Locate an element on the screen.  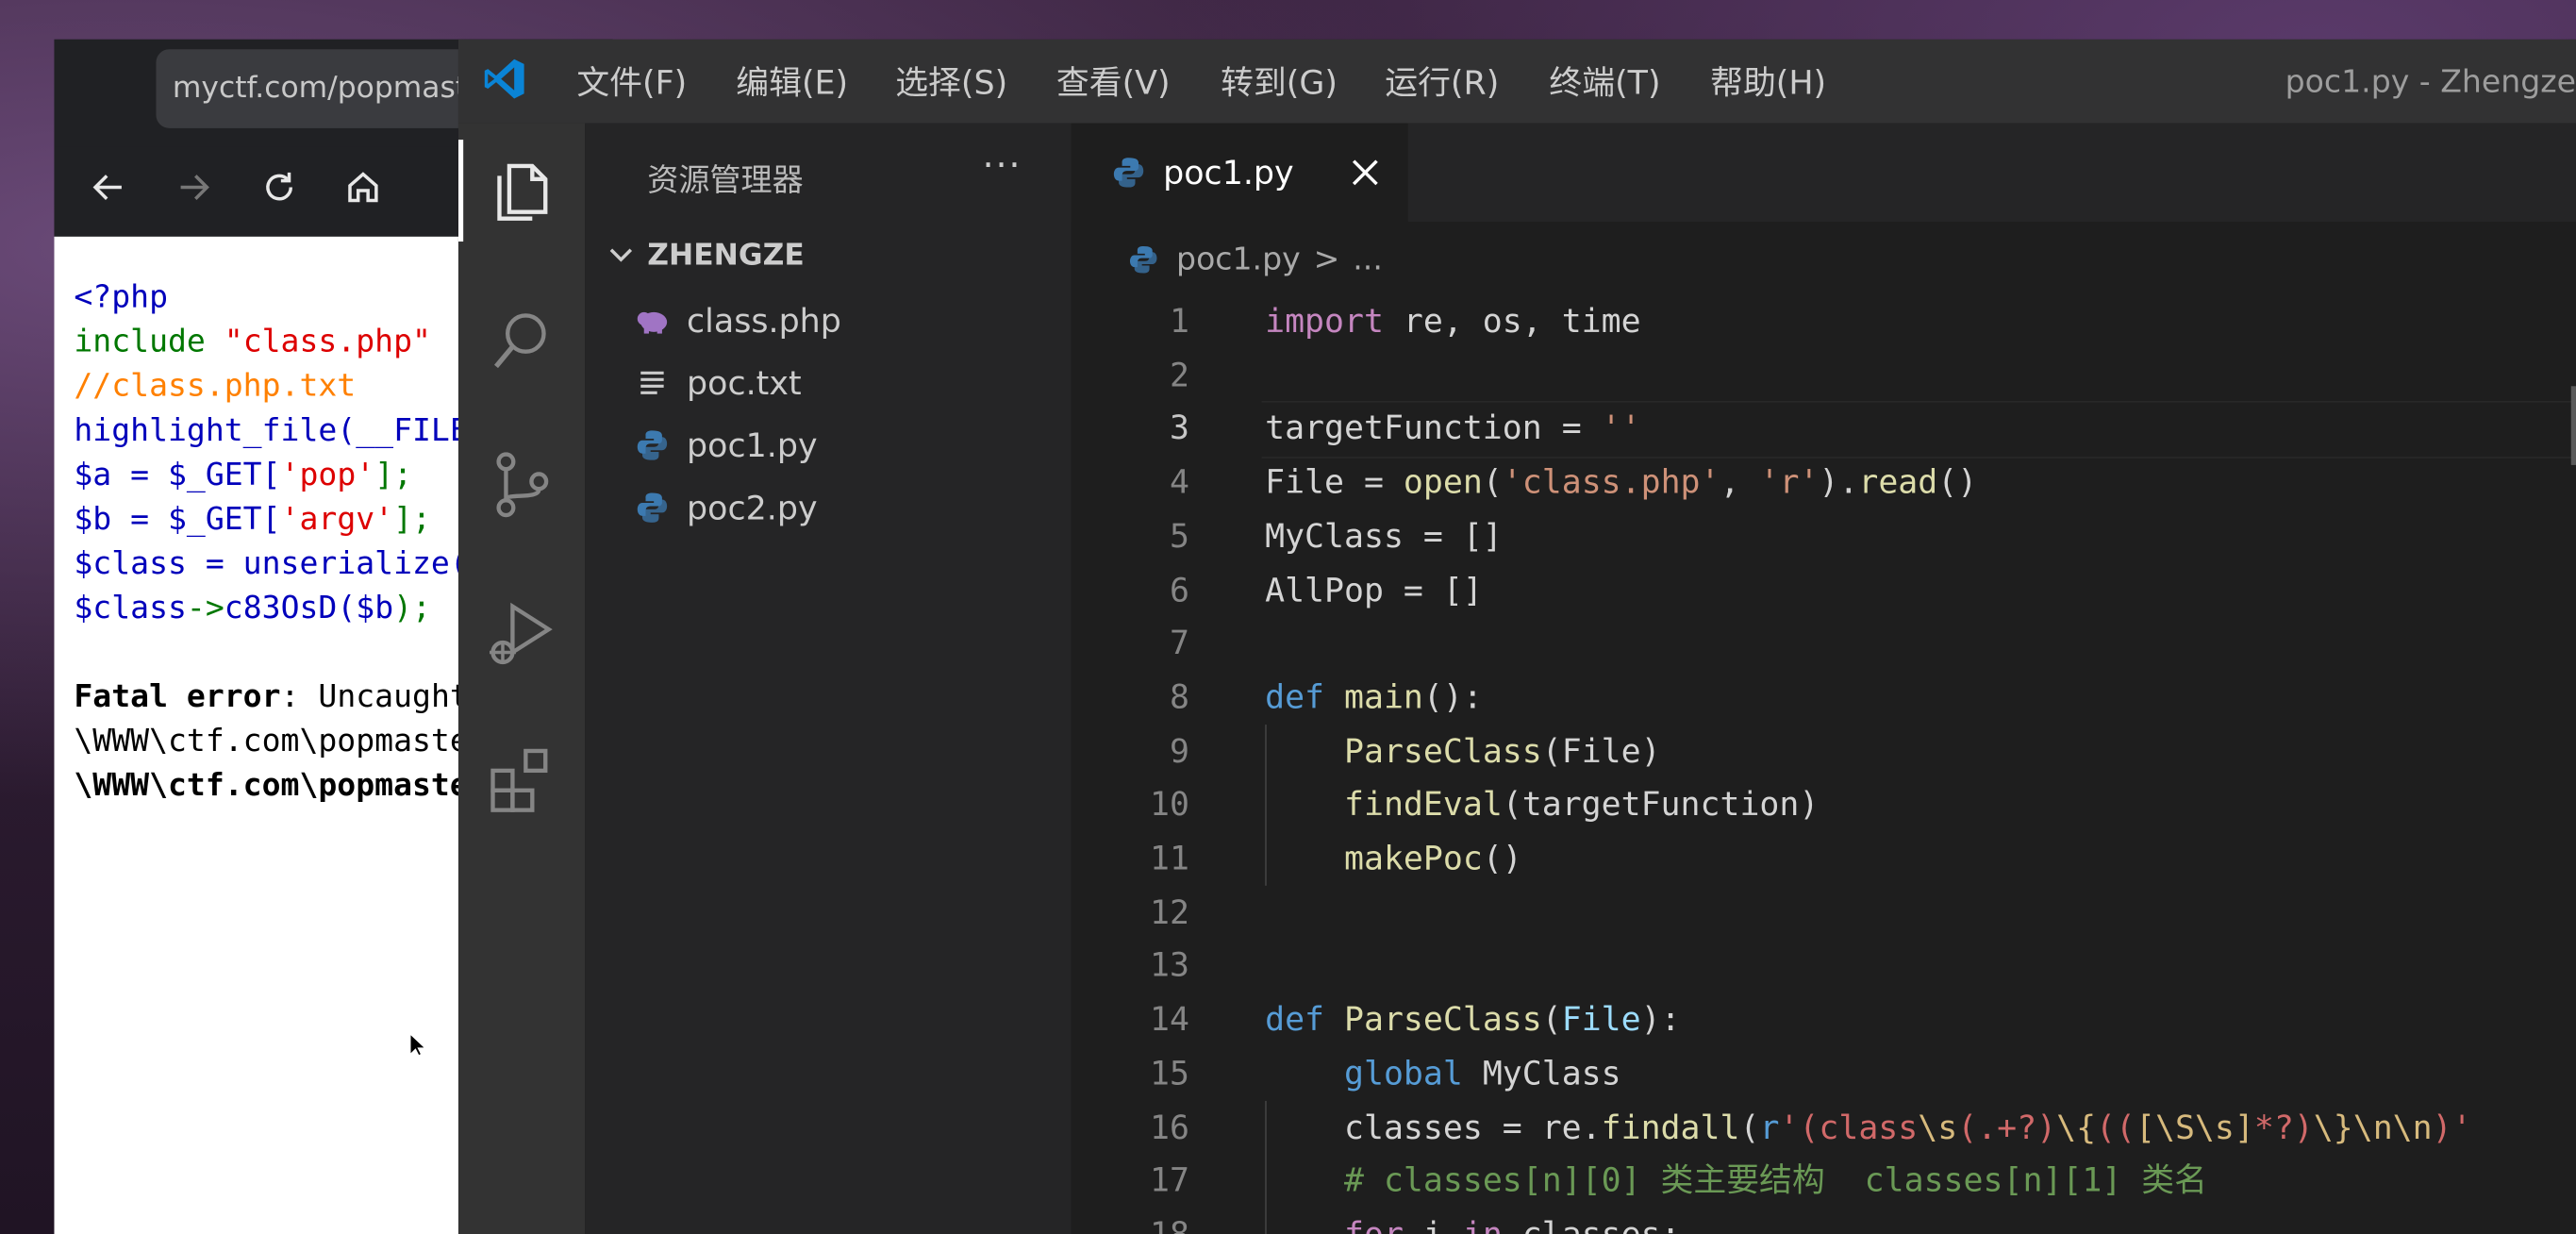
folder-header: ZHENGZE is located at coordinates (705, 254).